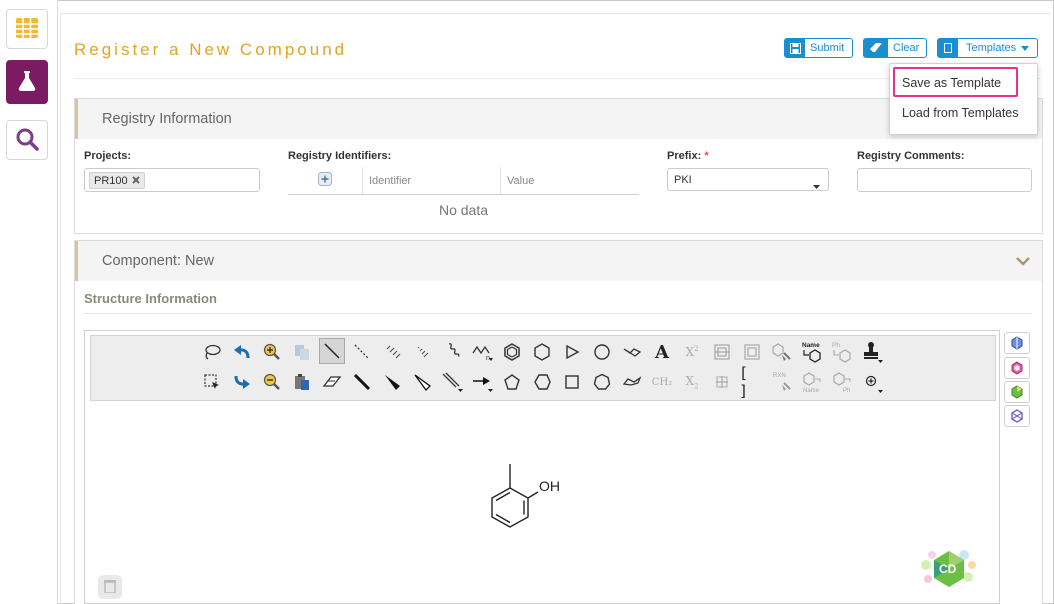  What do you see at coordinates (722, 382) in the screenshot?
I see `fragment-icon` at bounding box center [722, 382].